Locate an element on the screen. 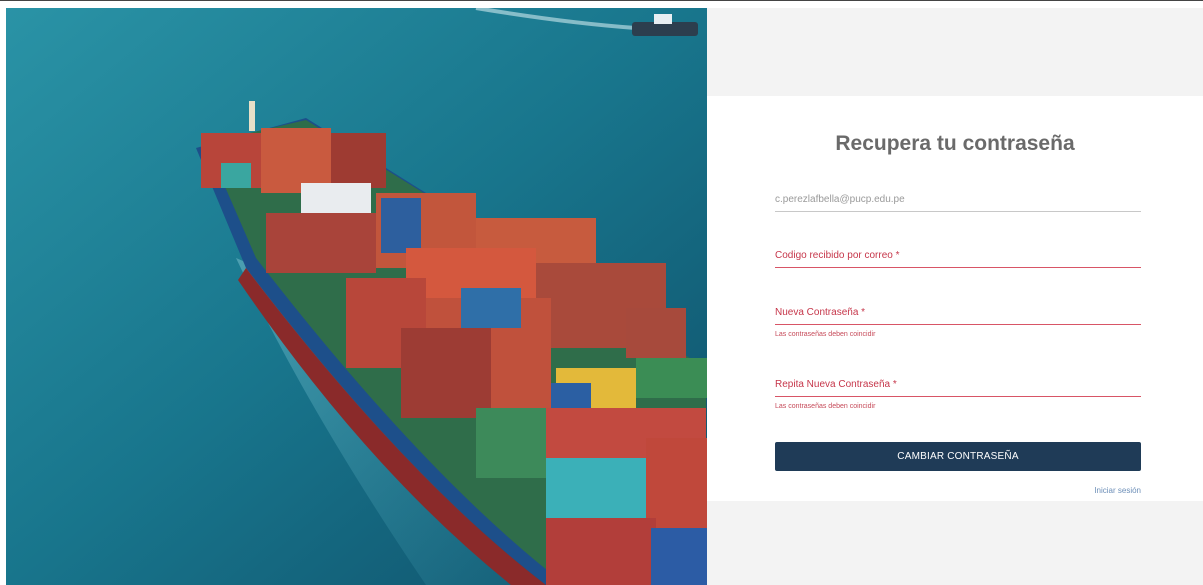 The width and height of the screenshot is (1203, 585). code-underline is located at coordinates (958, 267).